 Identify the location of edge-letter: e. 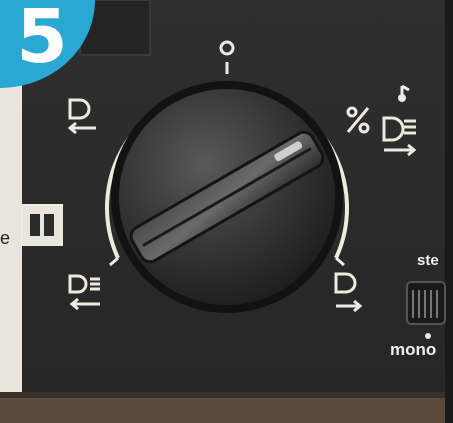
(5, 238).